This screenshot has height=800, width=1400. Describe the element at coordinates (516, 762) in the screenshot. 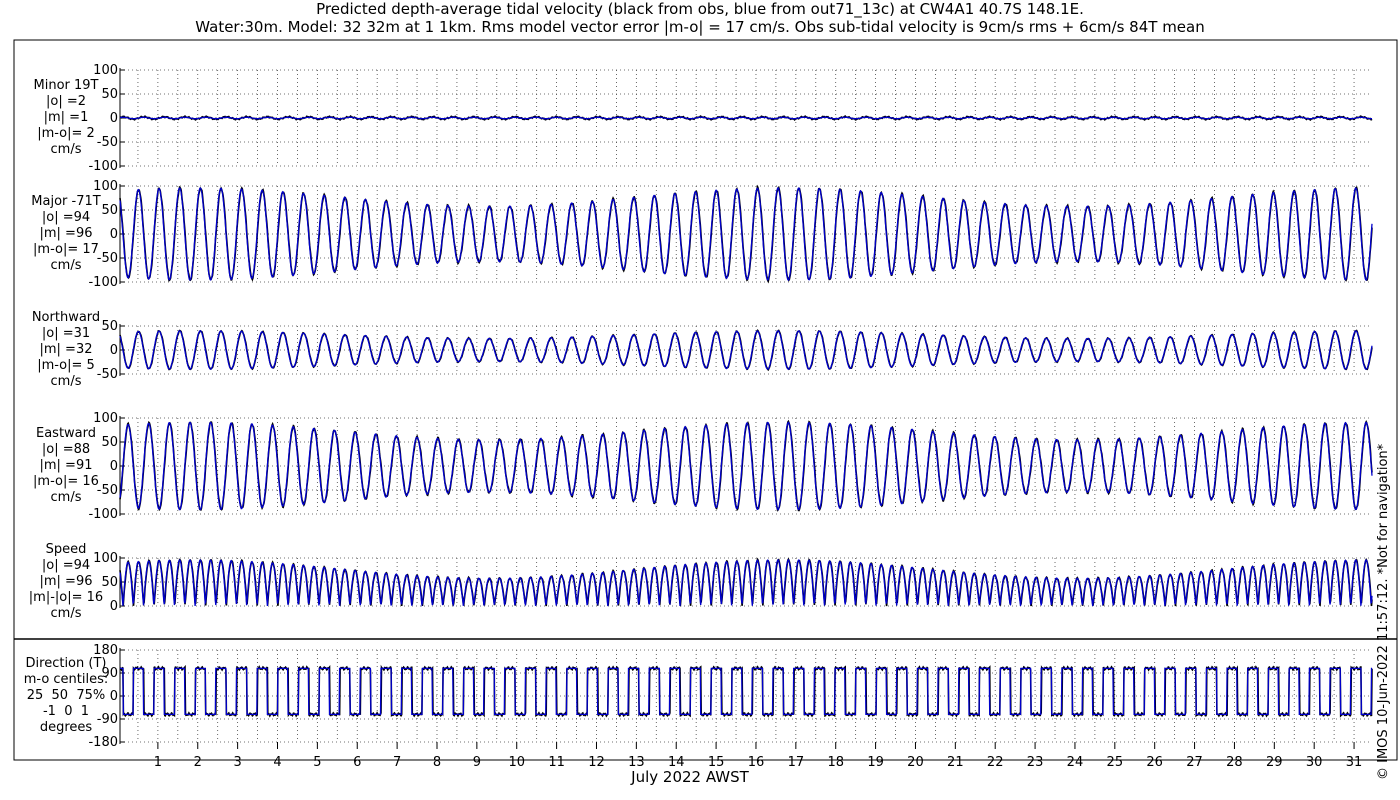

I see `x-tick-label: 10` at that location.